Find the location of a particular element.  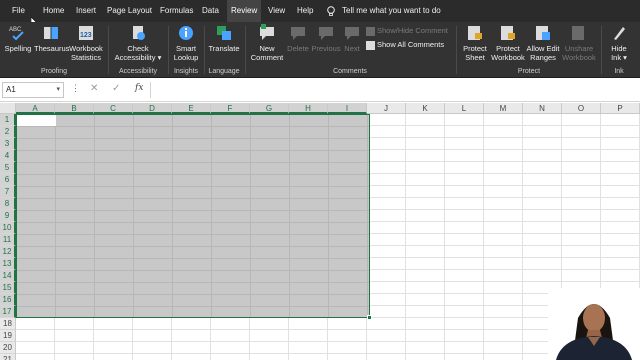

more-options-icon: ⋮ is located at coordinates (75, 88).